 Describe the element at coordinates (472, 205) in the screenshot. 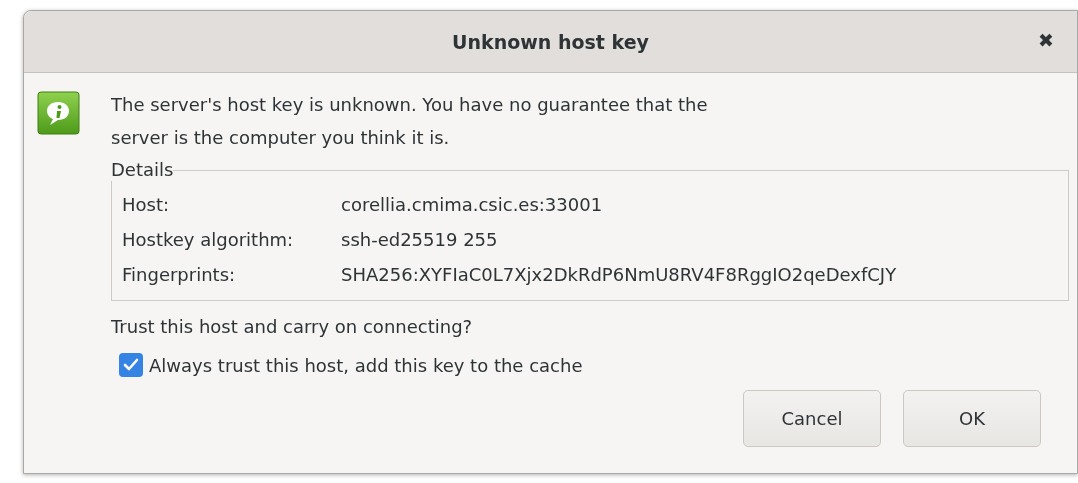

I see `field-value: corellia.cmima.csic.es:33001` at that location.